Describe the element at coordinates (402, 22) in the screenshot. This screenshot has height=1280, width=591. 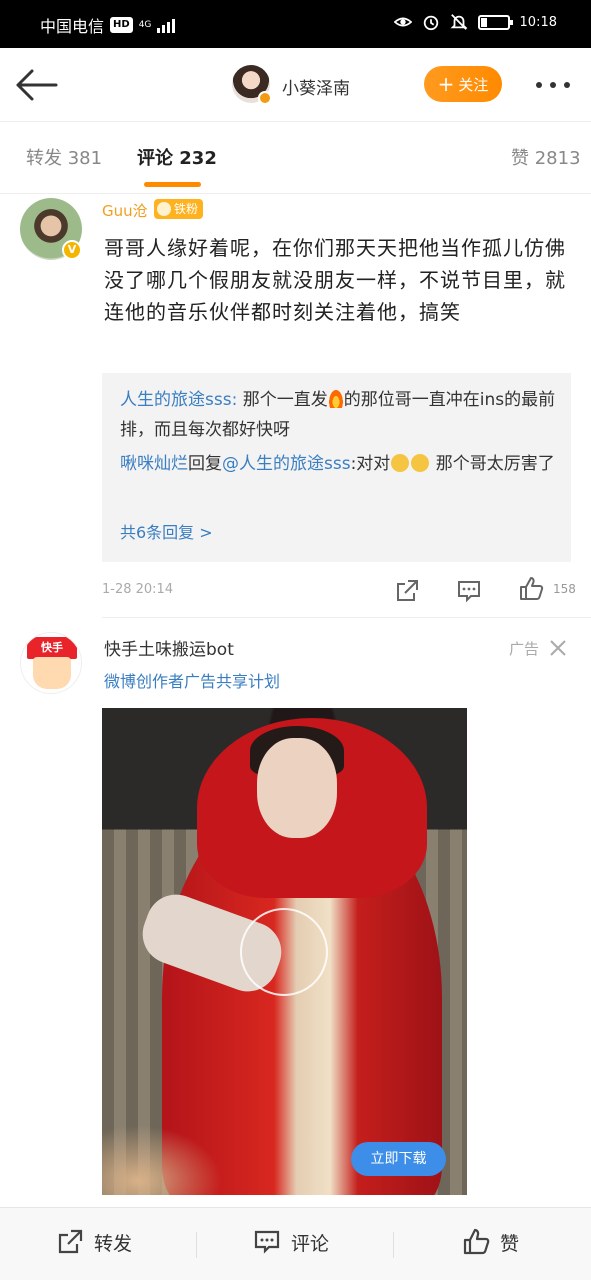
I see `eye-icon` at that location.